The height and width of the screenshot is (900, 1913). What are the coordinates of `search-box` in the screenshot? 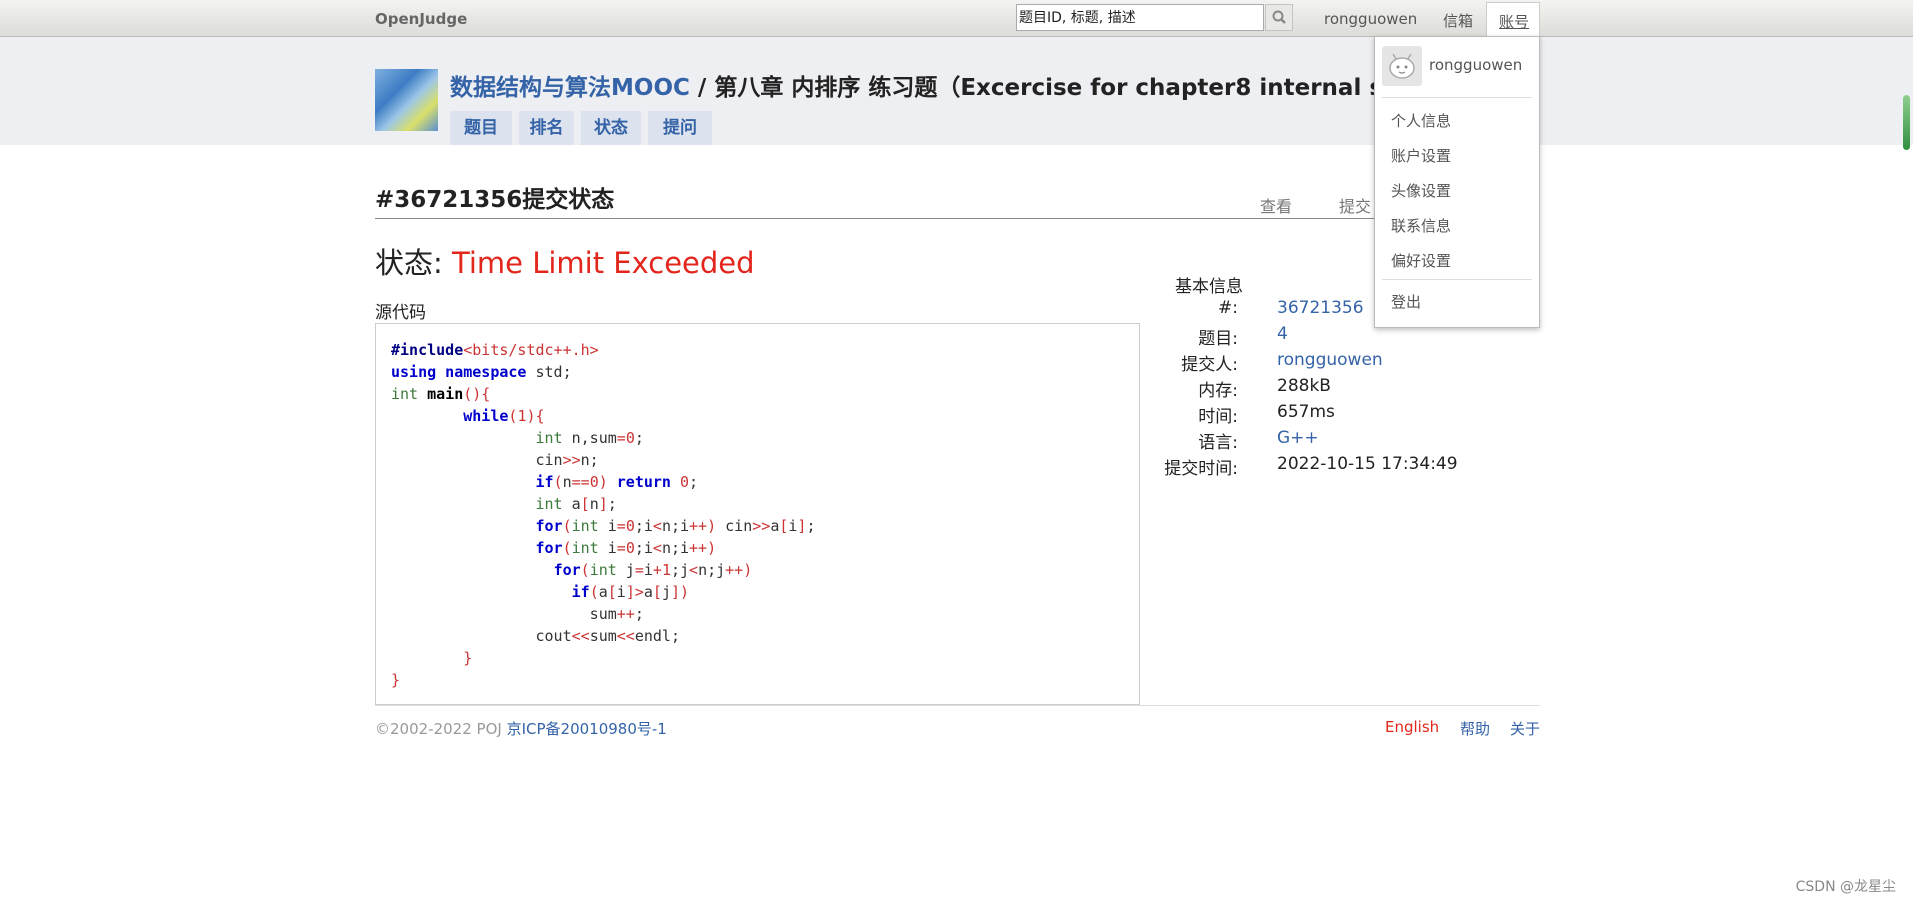 It's located at (1156, 17).